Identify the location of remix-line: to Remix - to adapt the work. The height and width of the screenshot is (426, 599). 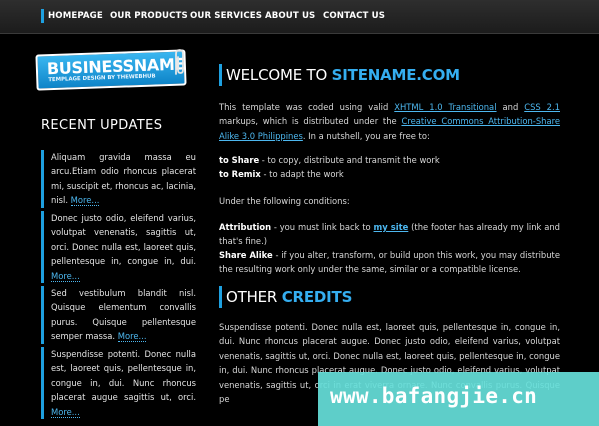
(389, 174).